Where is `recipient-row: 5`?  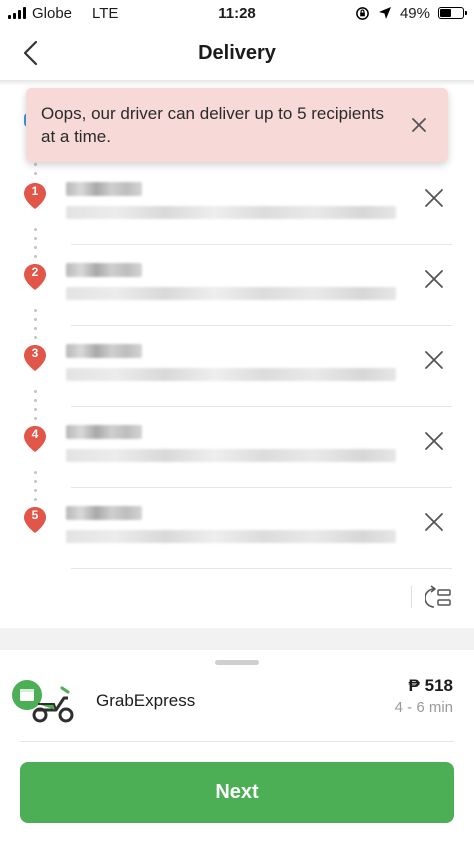
recipient-row: 5 is located at coordinates (237, 528).